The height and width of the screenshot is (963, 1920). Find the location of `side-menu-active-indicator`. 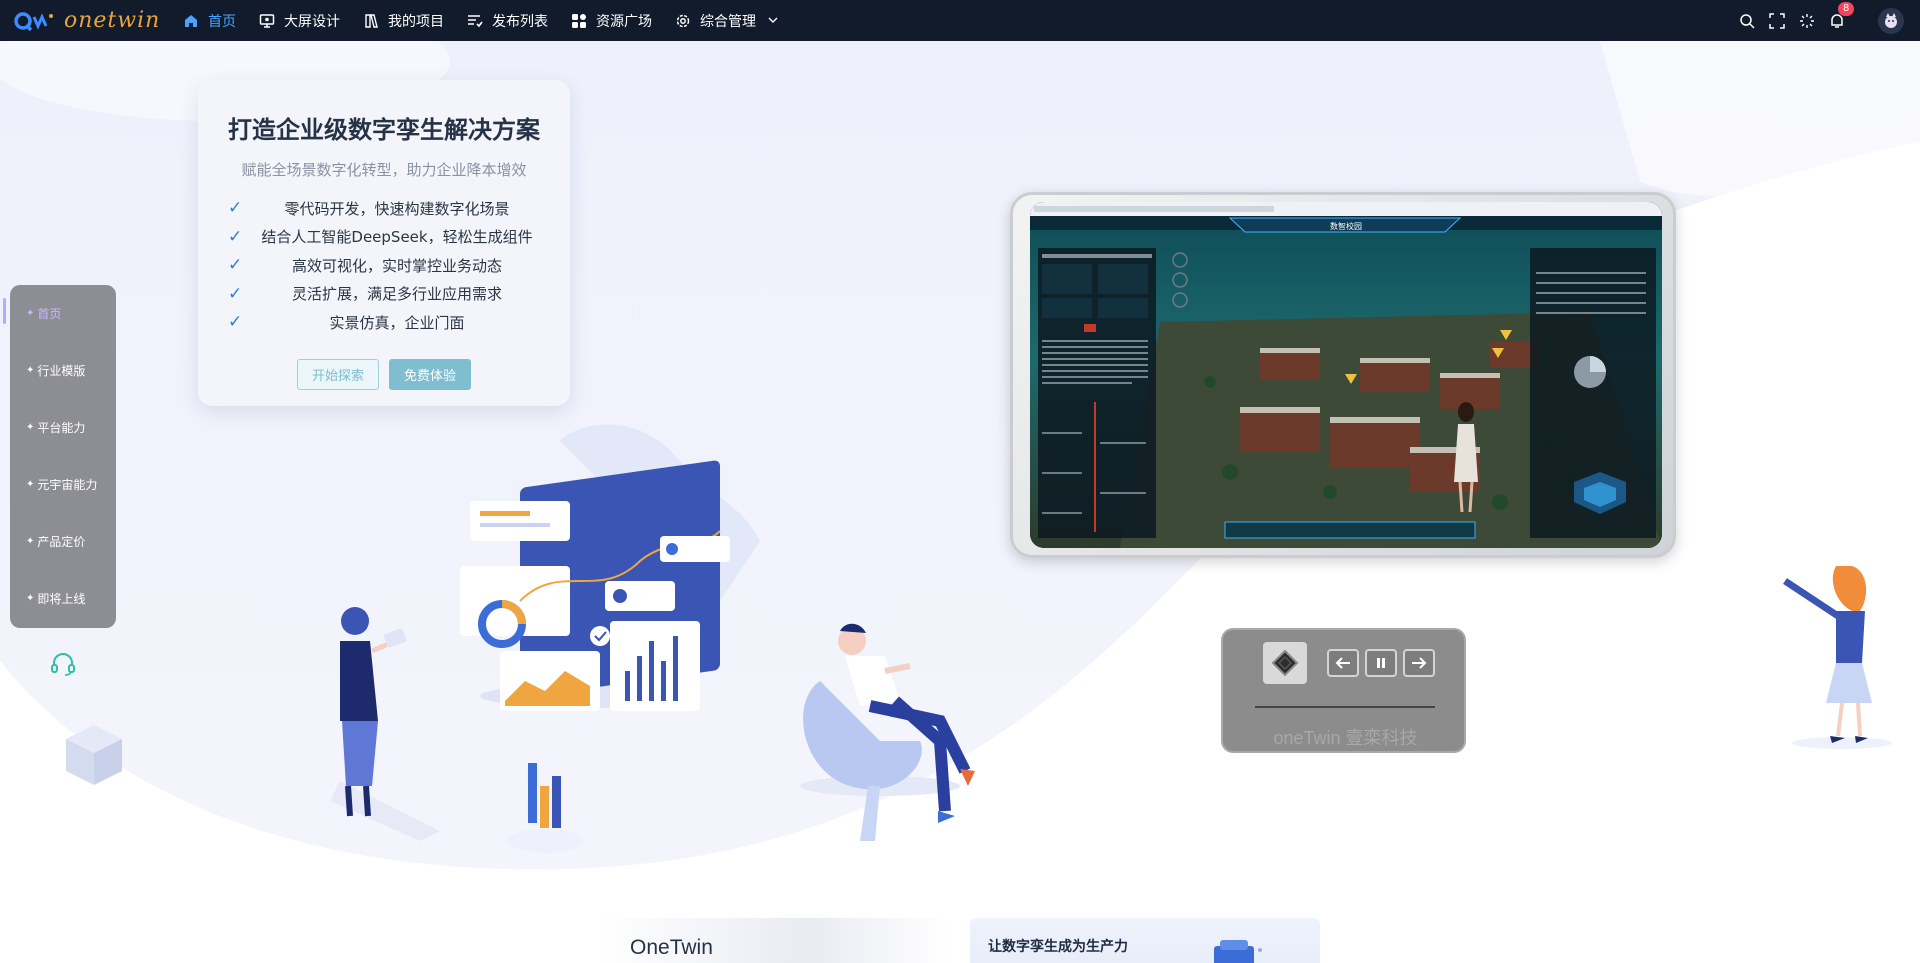

side-menu-active-indicator is located at coordinates (4, 311).